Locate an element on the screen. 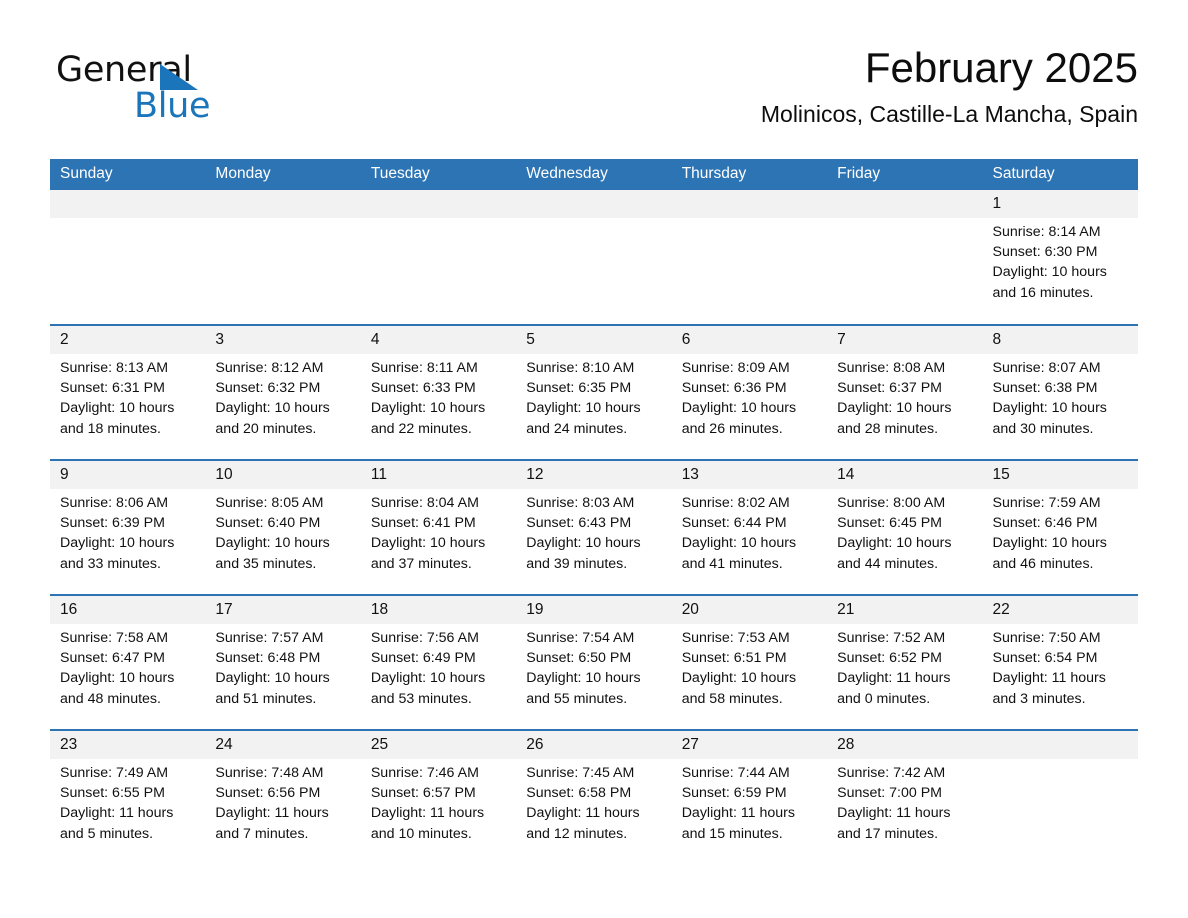 This screenshot has width=1188, height=918. sunrise-text: Sunrise: 8:14 AM is located at coordinates (1046, 232).